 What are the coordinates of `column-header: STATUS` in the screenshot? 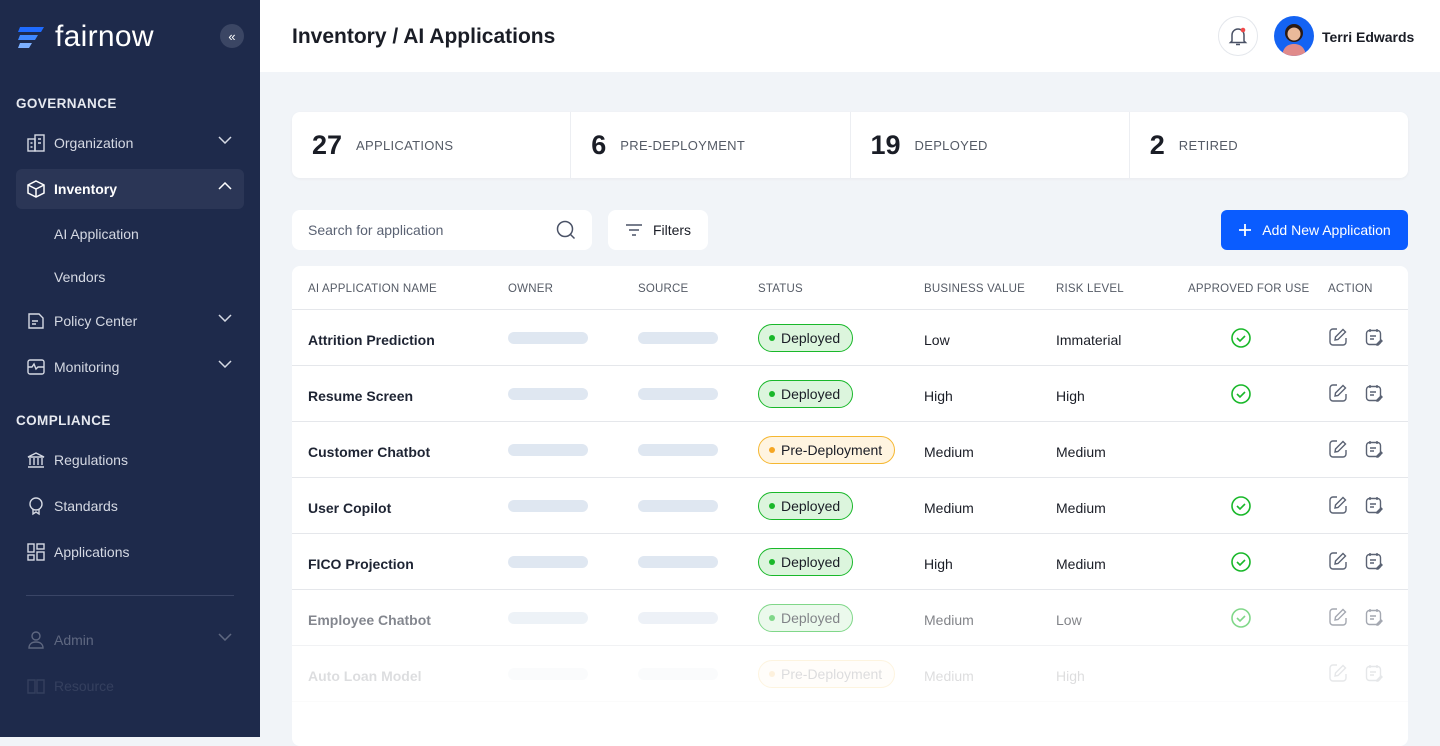 It's located at (780, 289).